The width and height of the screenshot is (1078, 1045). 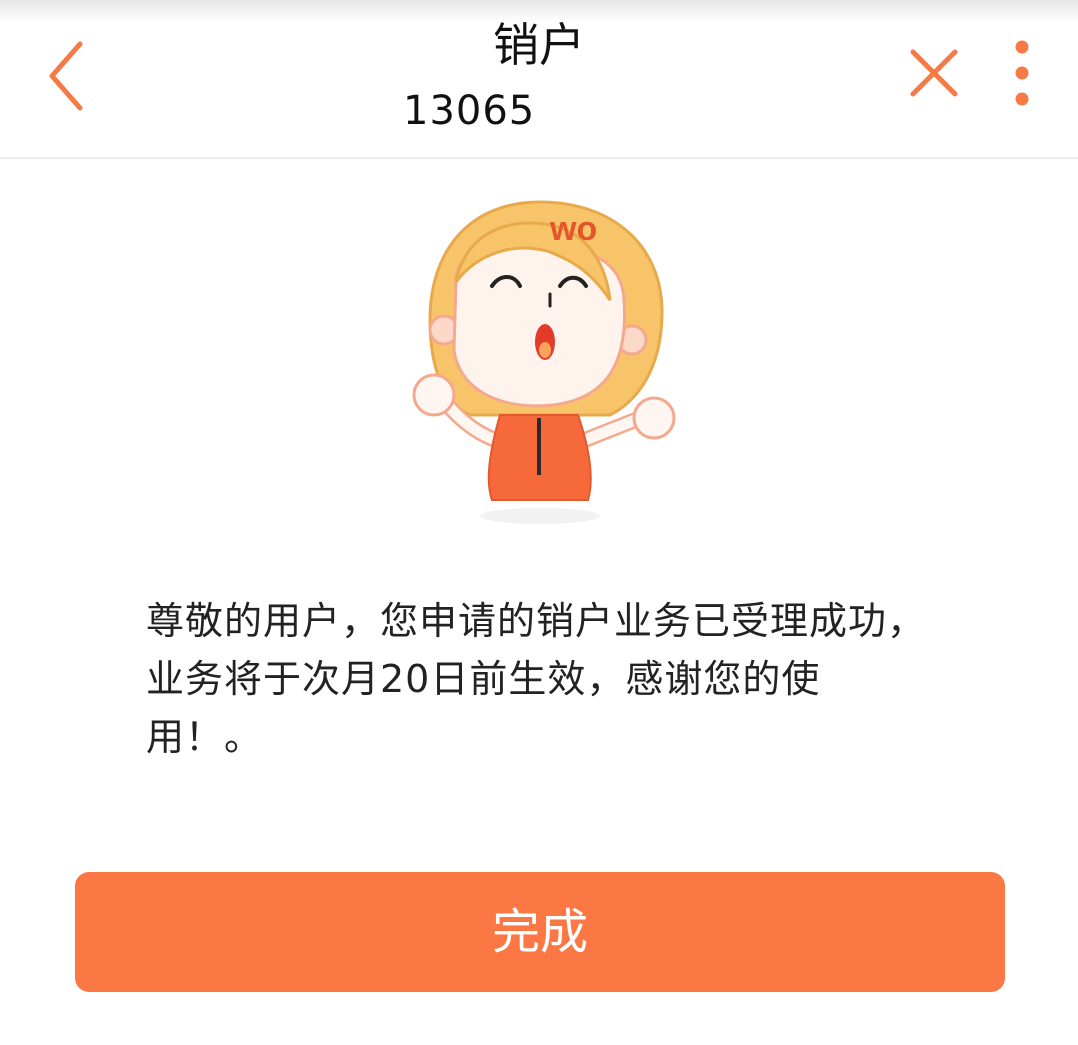 I want to click on close-button, so click(x=934, y=73).